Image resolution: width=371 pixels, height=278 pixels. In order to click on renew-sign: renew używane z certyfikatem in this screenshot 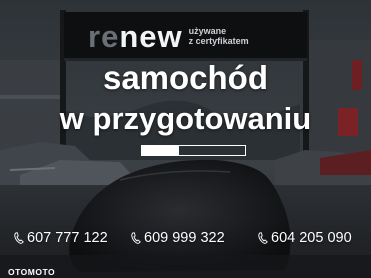, I will do `click(168, 36)`.